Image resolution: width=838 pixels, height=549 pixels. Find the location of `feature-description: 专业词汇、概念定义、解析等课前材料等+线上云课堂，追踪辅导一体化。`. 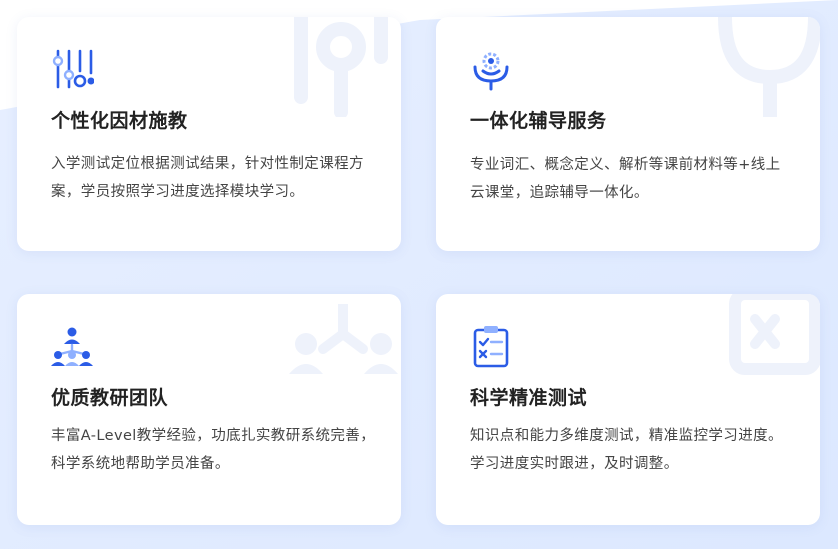

feature-description: 专业词汇、概念定义、解析等课前材料等+线上云课堂，追踪辅导一体化。 is located at coordinates (625, 179).